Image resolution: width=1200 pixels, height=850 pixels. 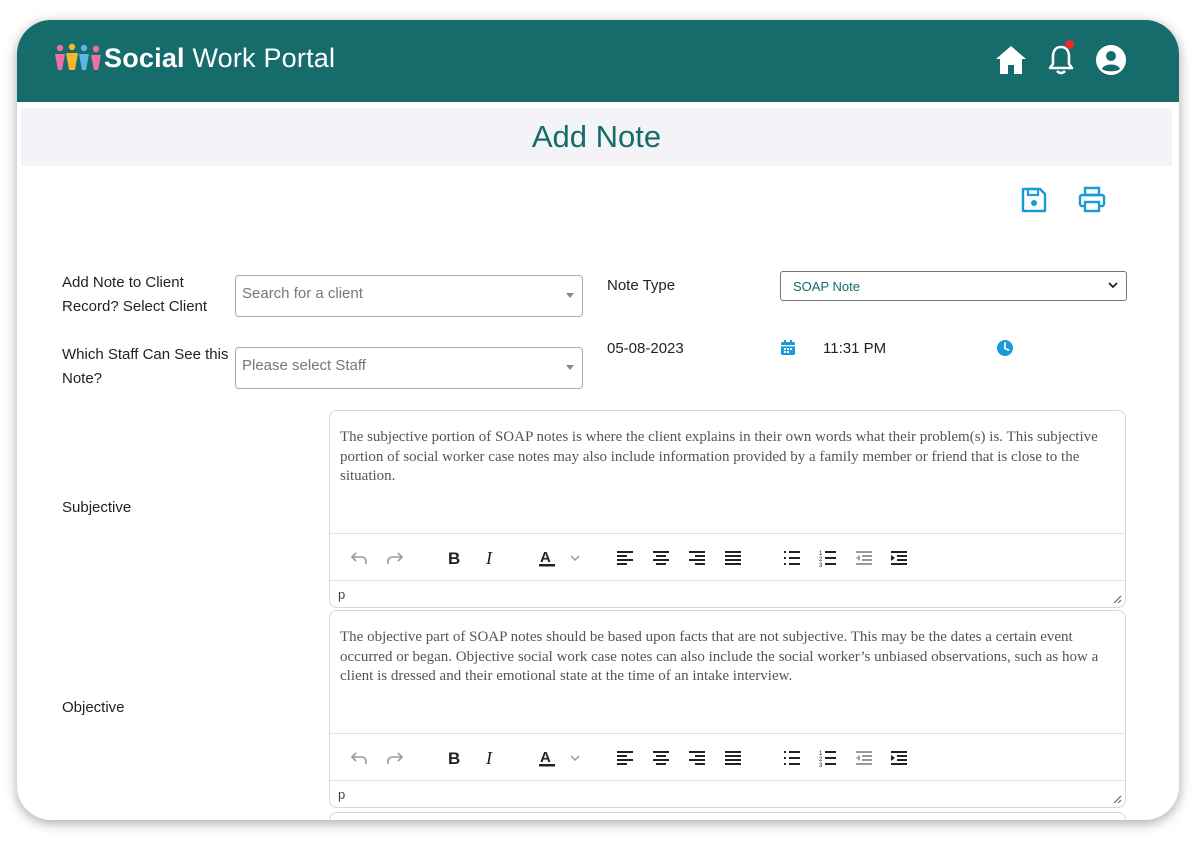 I want to click on objective-label: Objective, so click(x=93, y=707).